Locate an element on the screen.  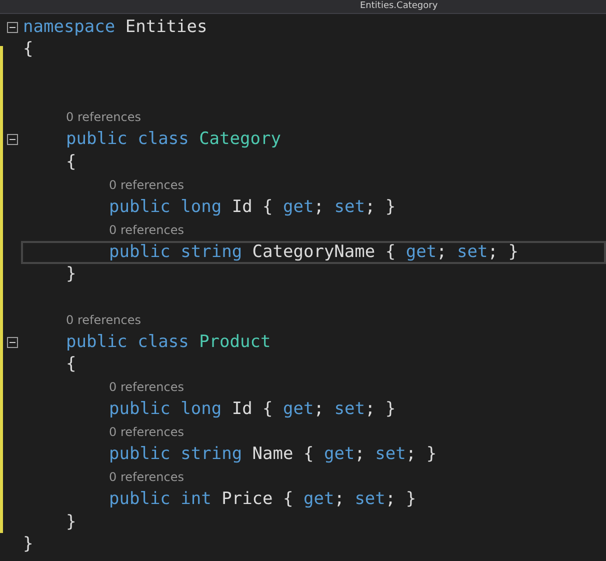
code-line: public class Product is located at coordinates (168, 342).